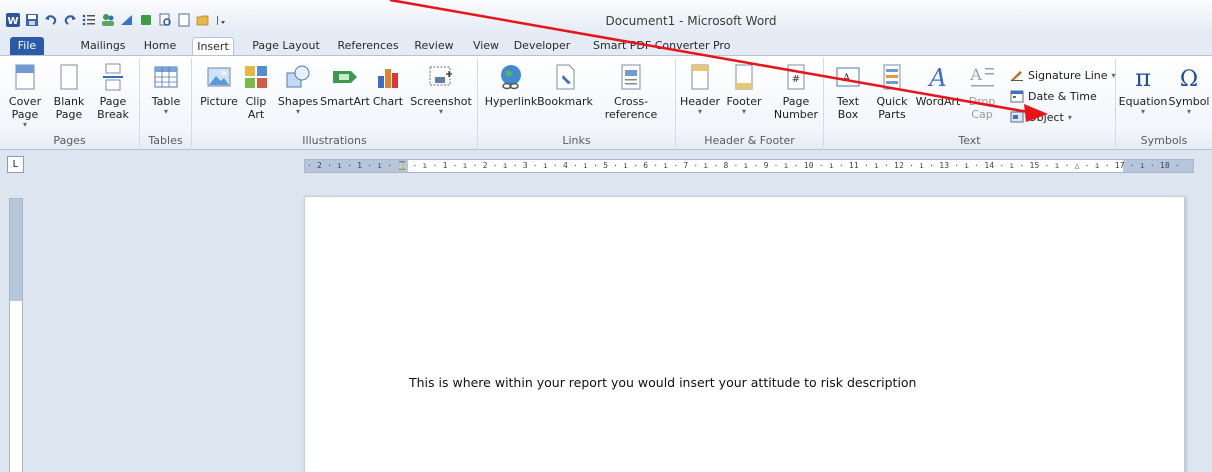 This screenshot has height=472, width=1212. Describe the element at coordinates (166, 89) in the screenshot. I see `table-button: Table ▾` at that location.